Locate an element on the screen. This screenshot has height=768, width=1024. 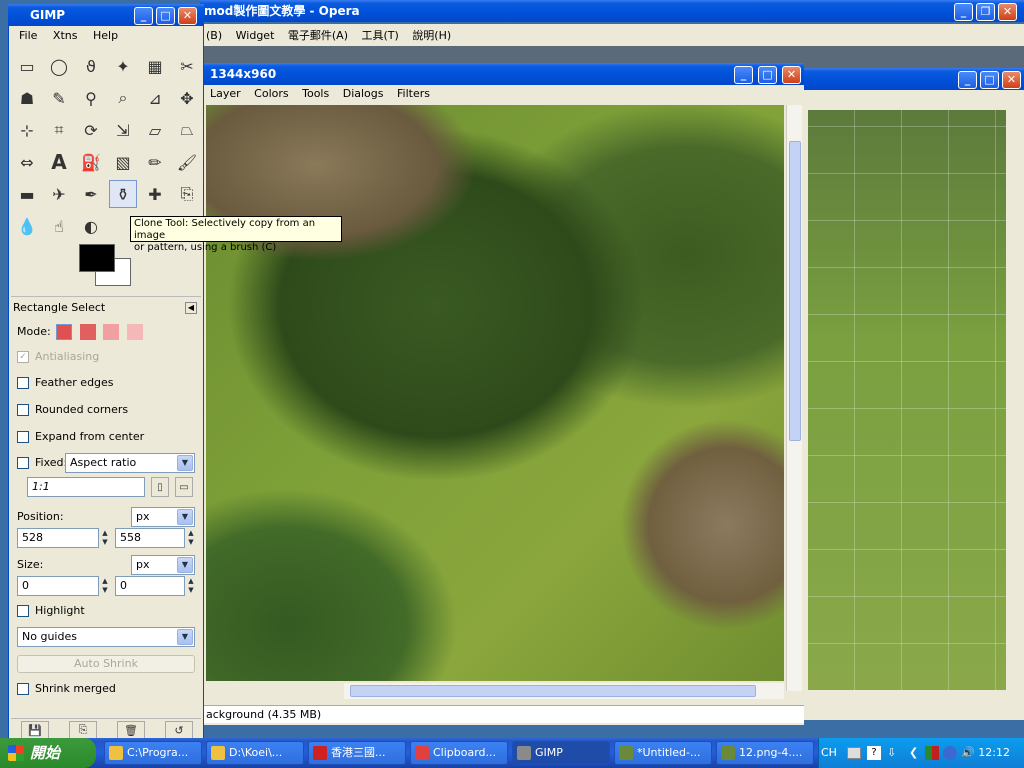
gimp-title-bar: GIMP _ □ ✕ is located at coordinates (106, 15).